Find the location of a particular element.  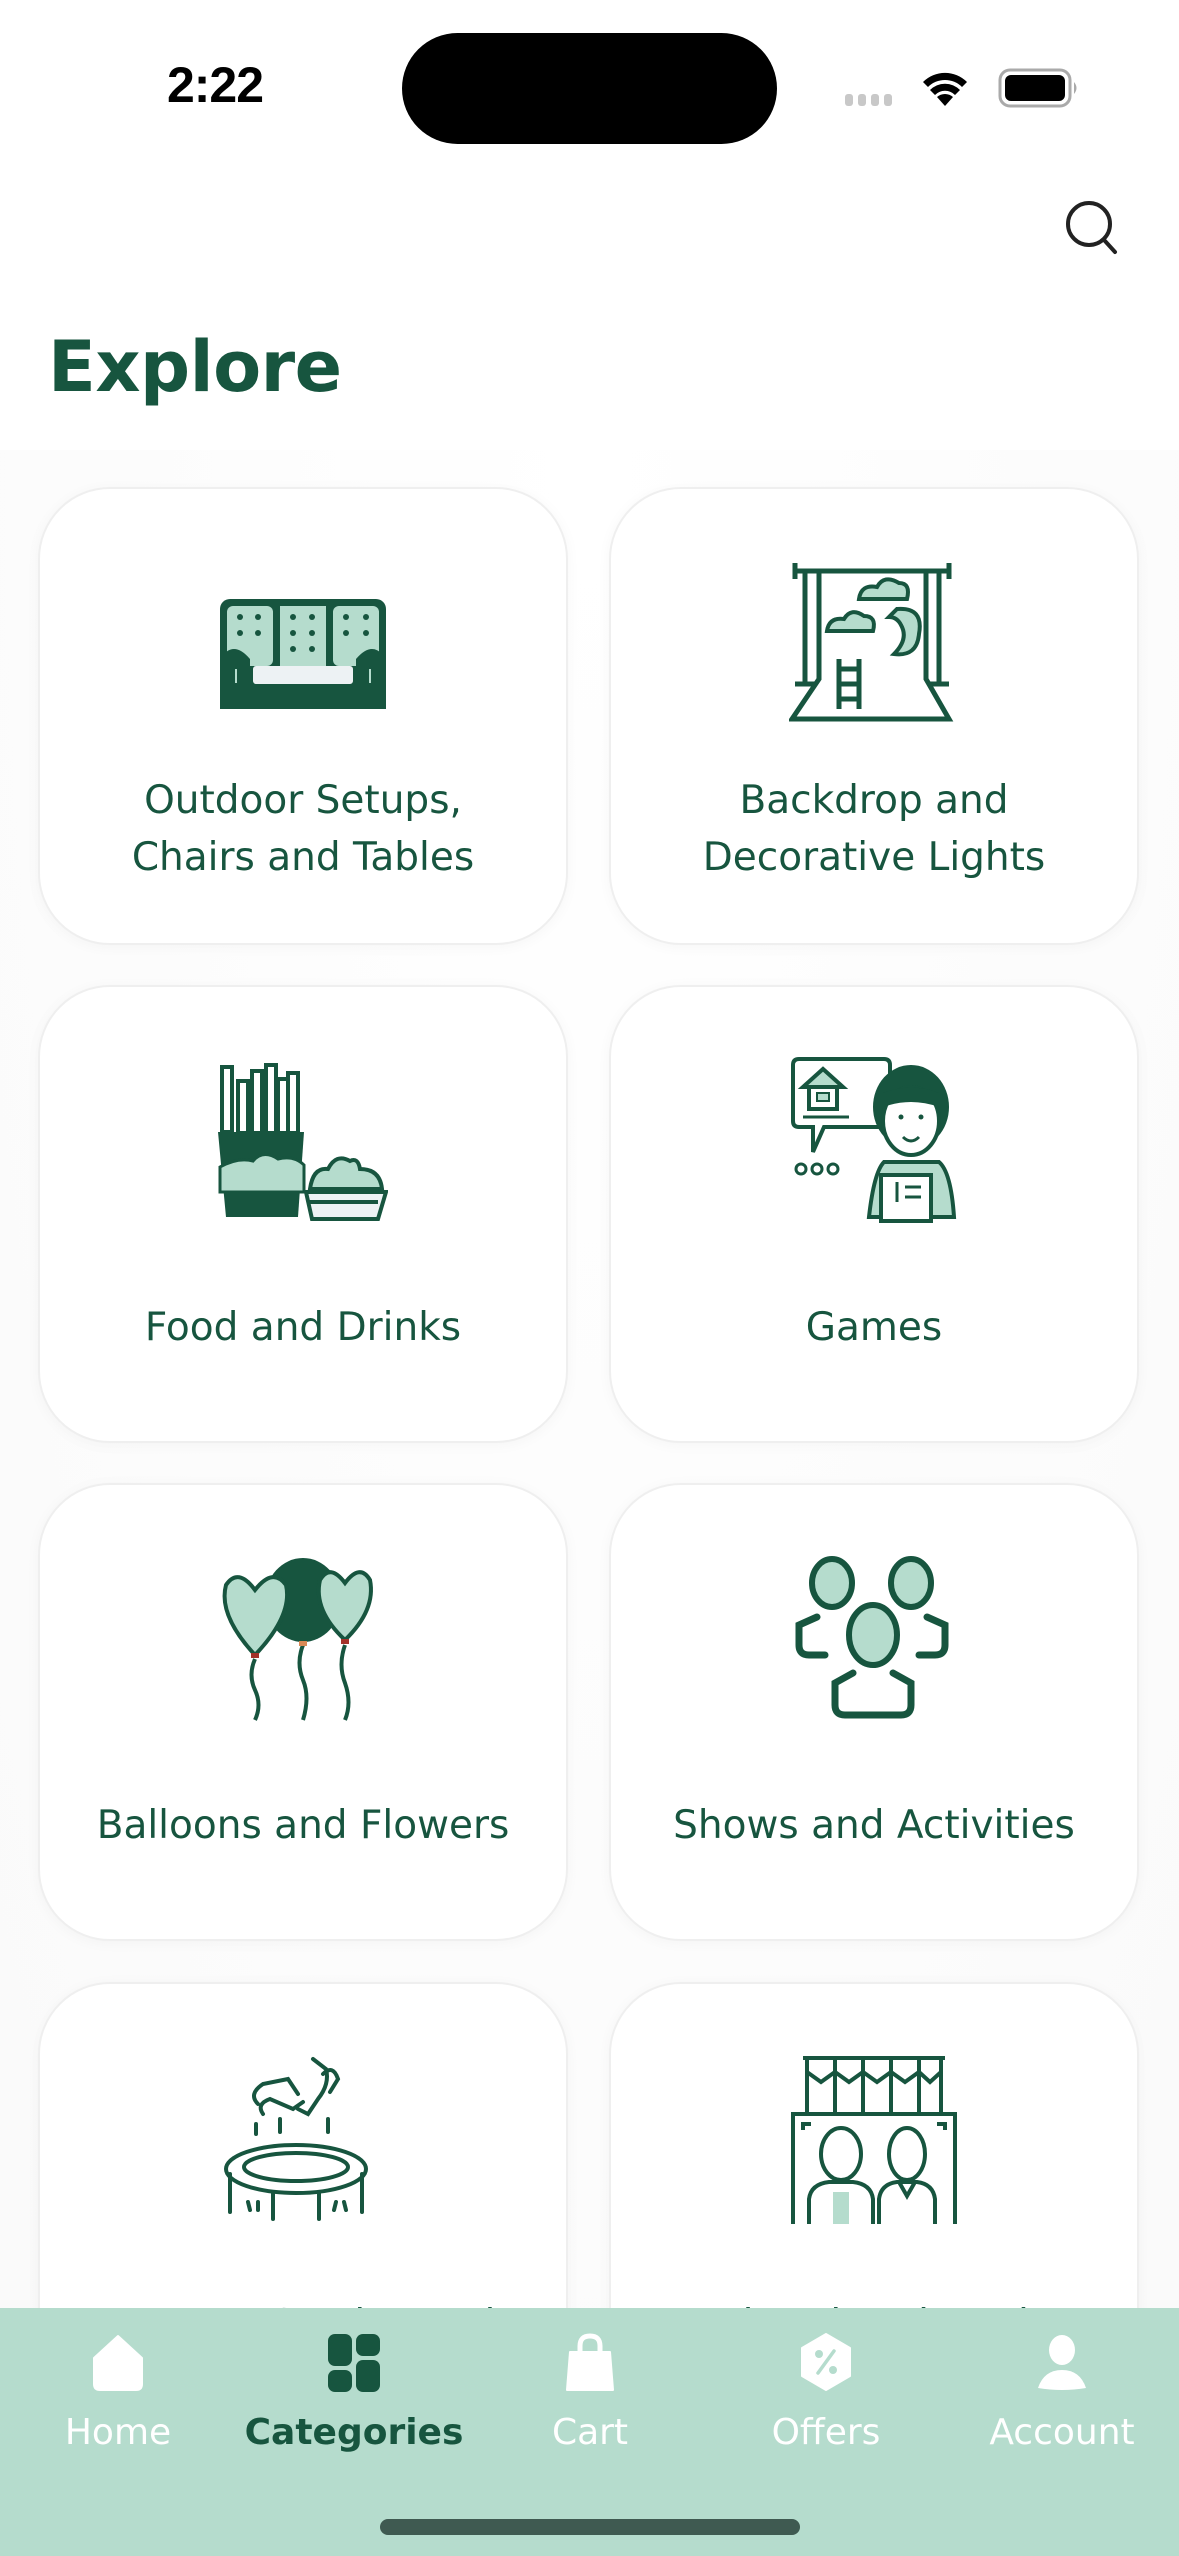

category-card-balloons-and-flowers: Balloons and Flowers is located at coordinates (303, 1712).